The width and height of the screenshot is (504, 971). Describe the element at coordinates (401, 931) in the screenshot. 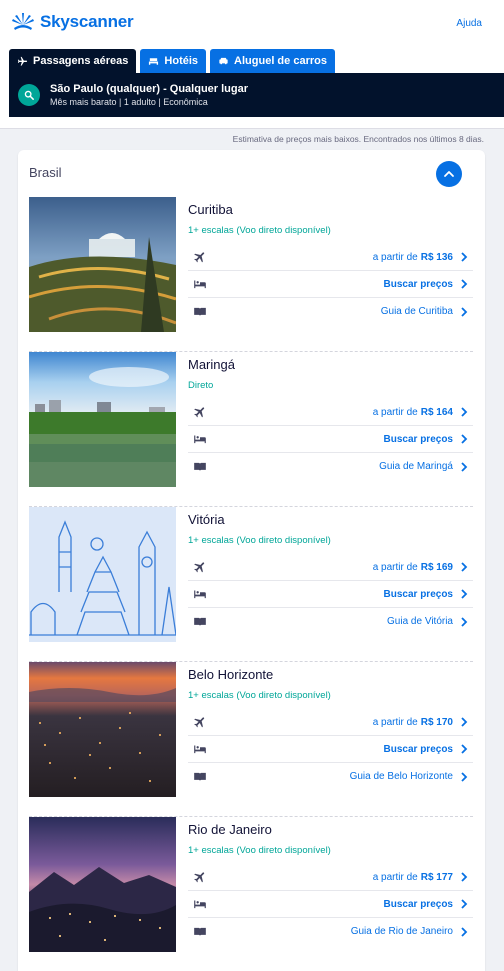

I see `guide-link: Guia de Rio de Janeiro` at that location.